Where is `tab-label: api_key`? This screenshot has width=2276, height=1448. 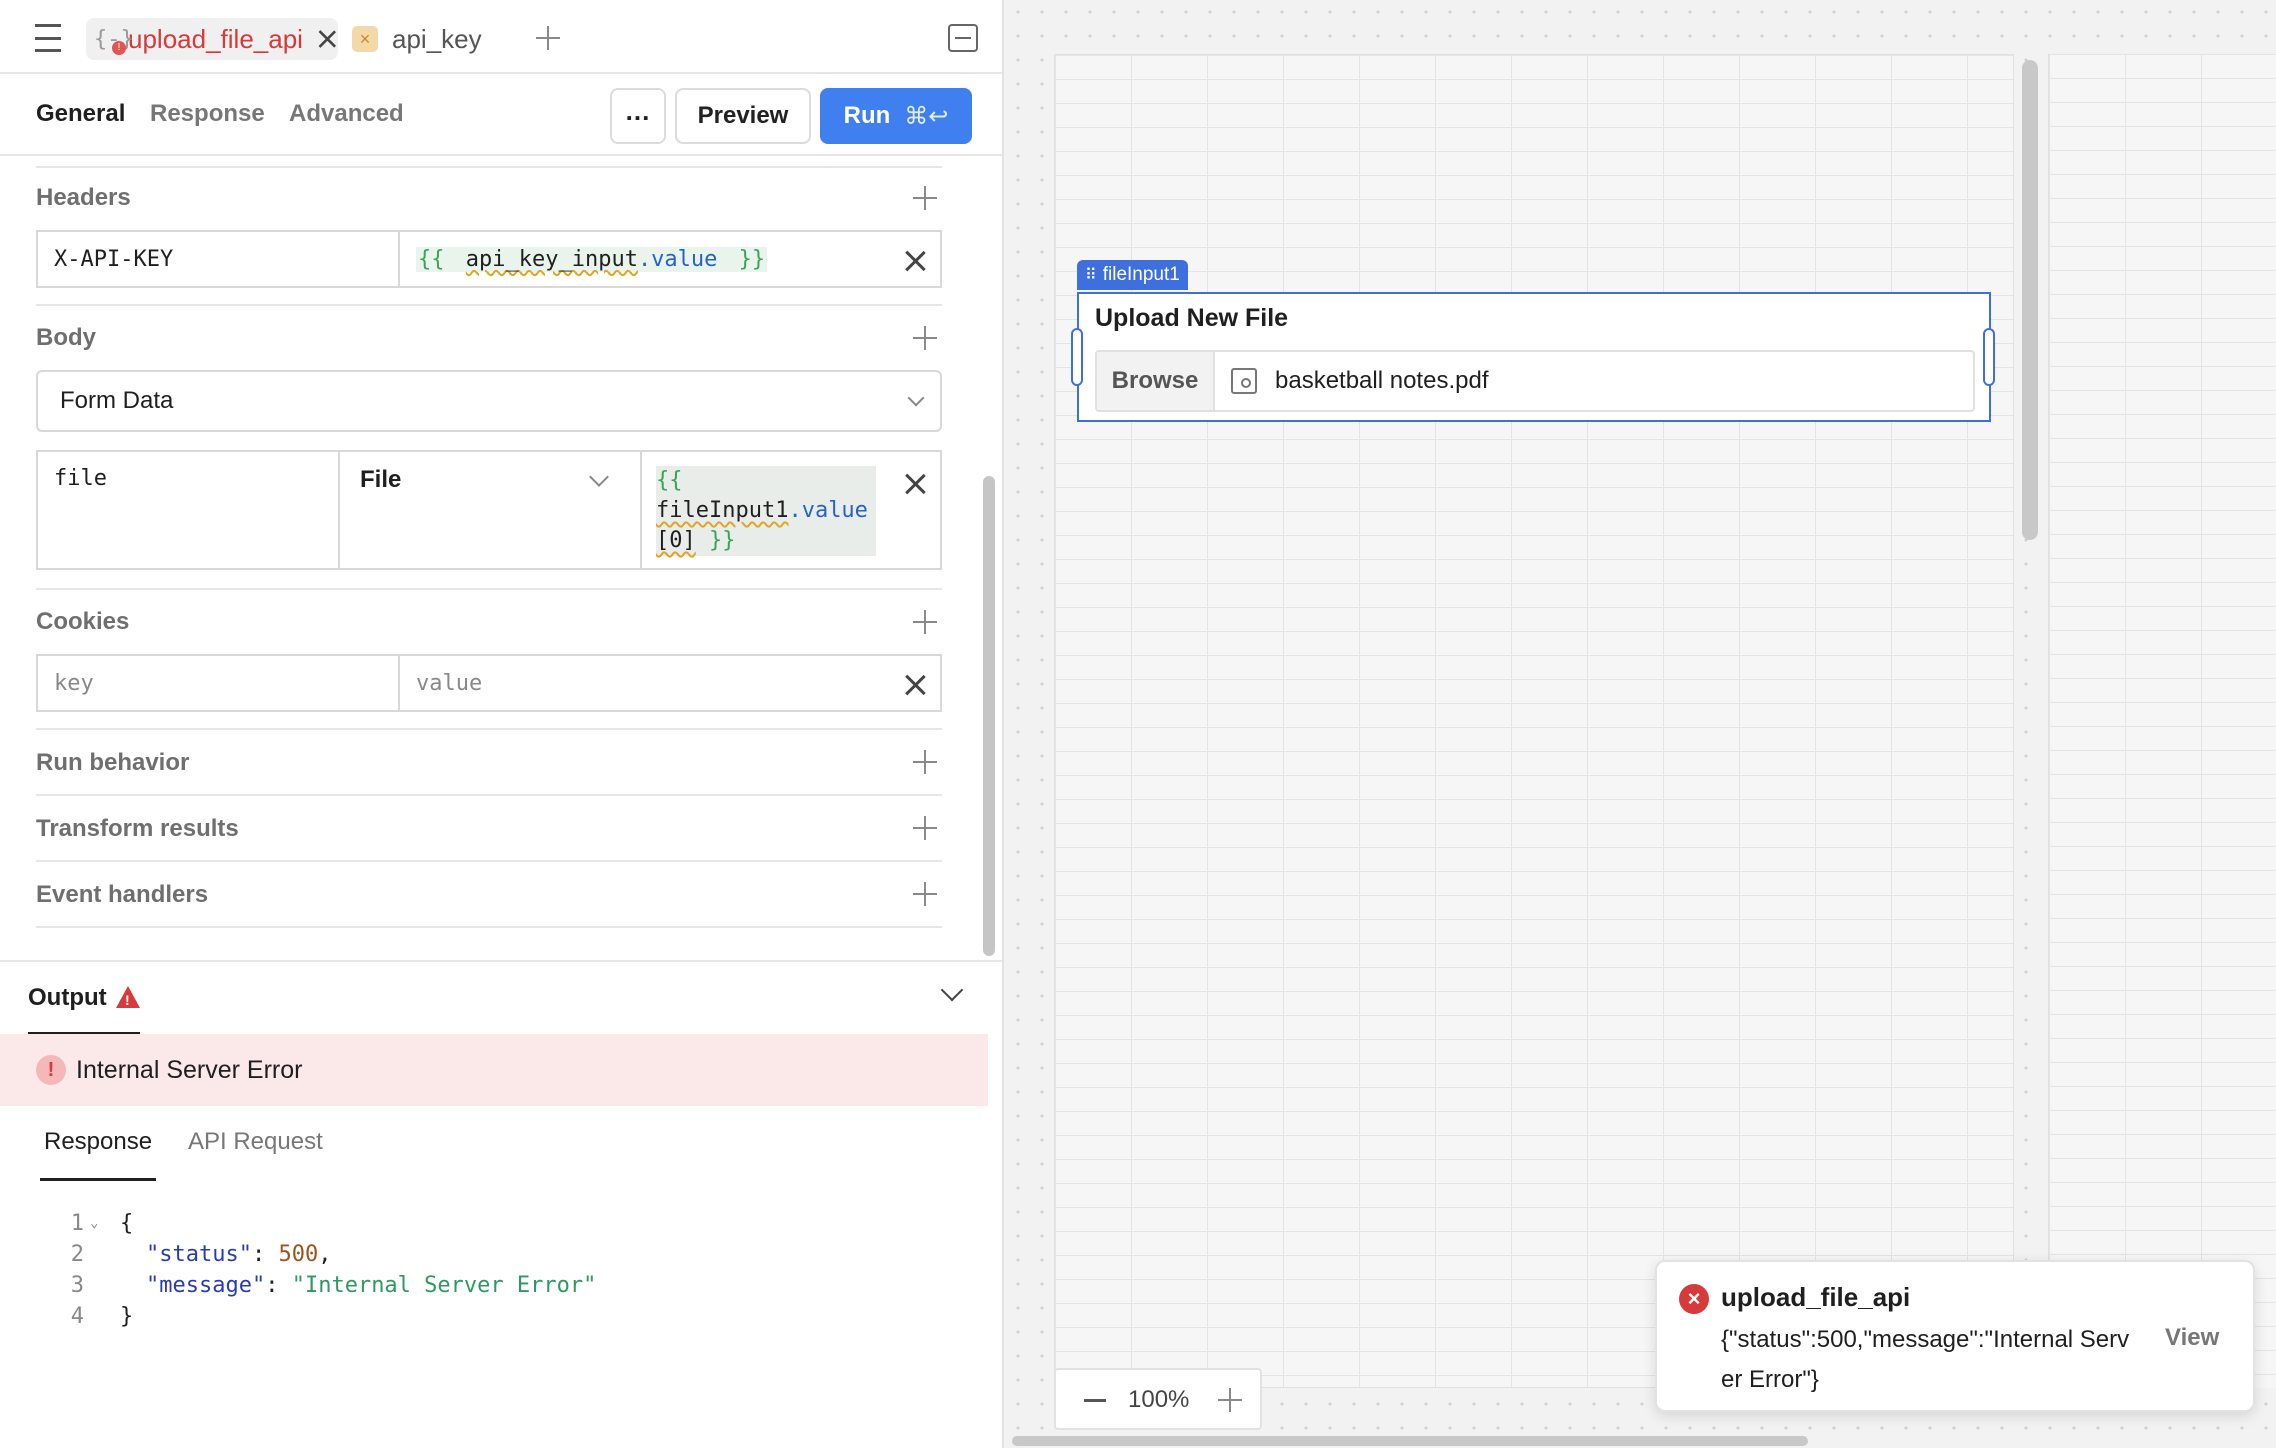 tab-label: api_key is located at coordinates (437, 38).